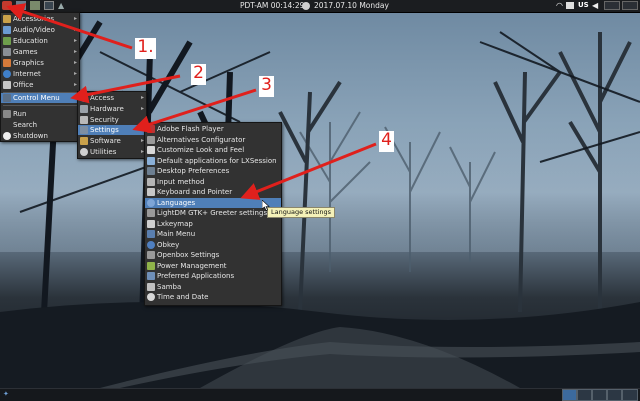  I want to click on main-menu-icon, so click(151, 234).